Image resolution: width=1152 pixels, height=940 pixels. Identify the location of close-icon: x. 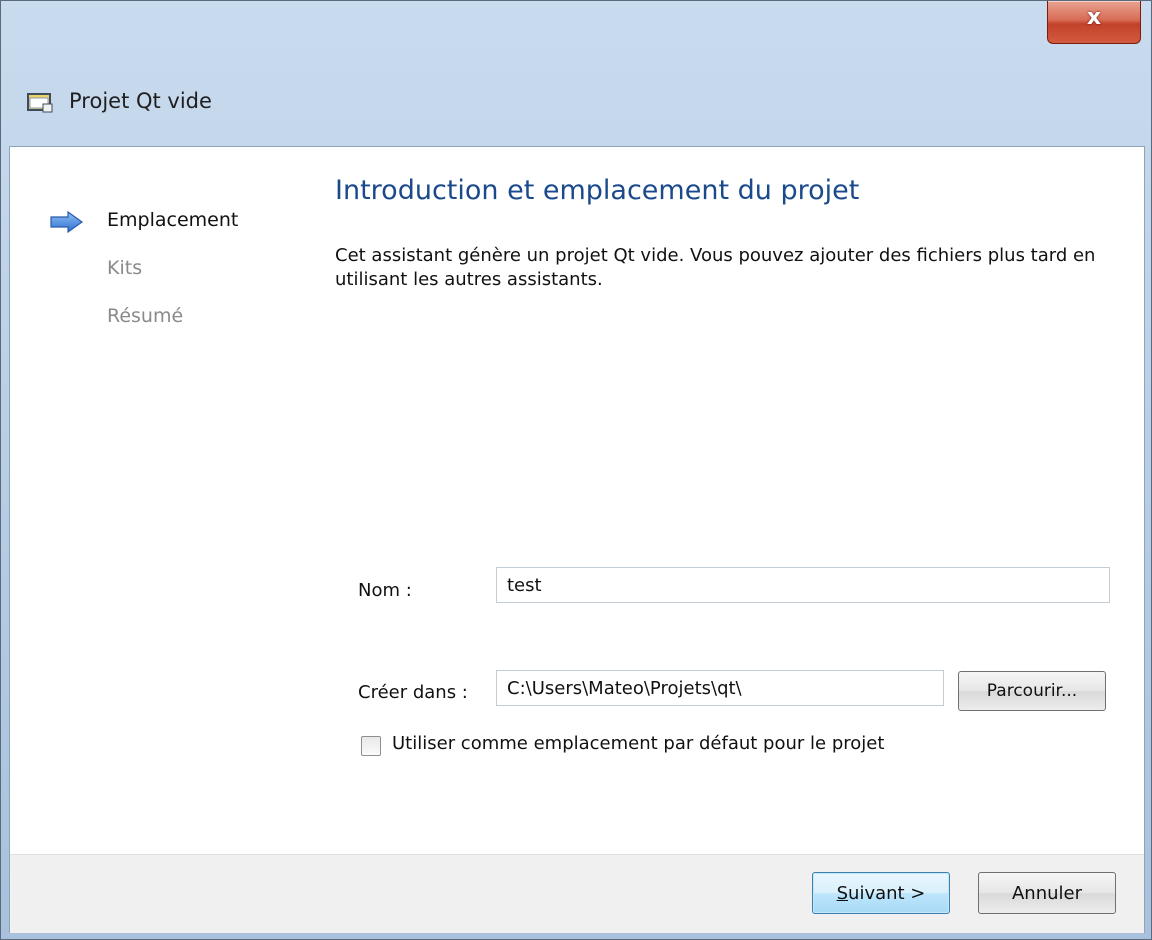
(1094, 17).